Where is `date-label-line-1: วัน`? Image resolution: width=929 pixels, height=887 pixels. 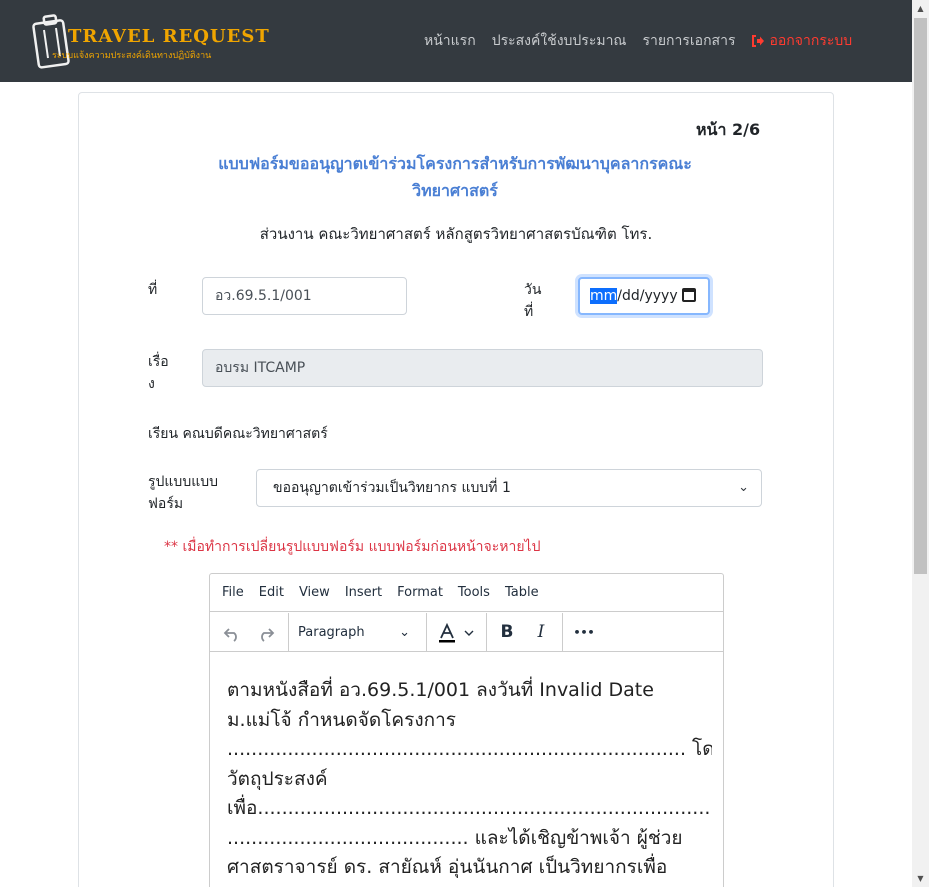 date-label-line-1: วัน is located at coordinates (533, 290).